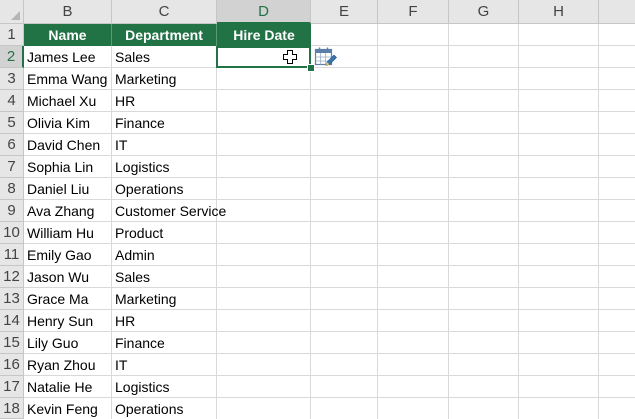 This screenshot has width=635, height=419. I want to click on row-header-18: 18, so click(12, 408).